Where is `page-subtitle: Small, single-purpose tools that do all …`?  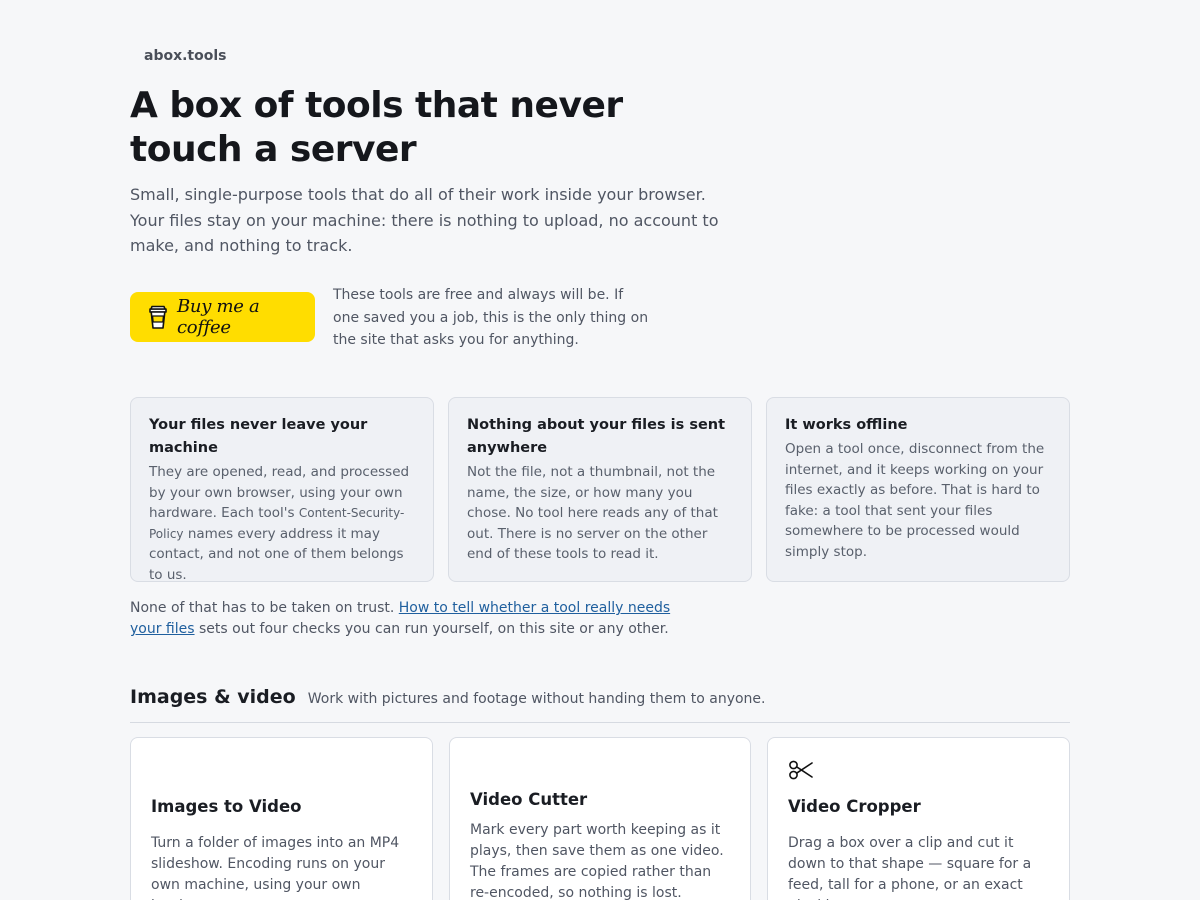 page-subtitle: Small, single-purpose tools that do all … is located at coordinates (424, 220).